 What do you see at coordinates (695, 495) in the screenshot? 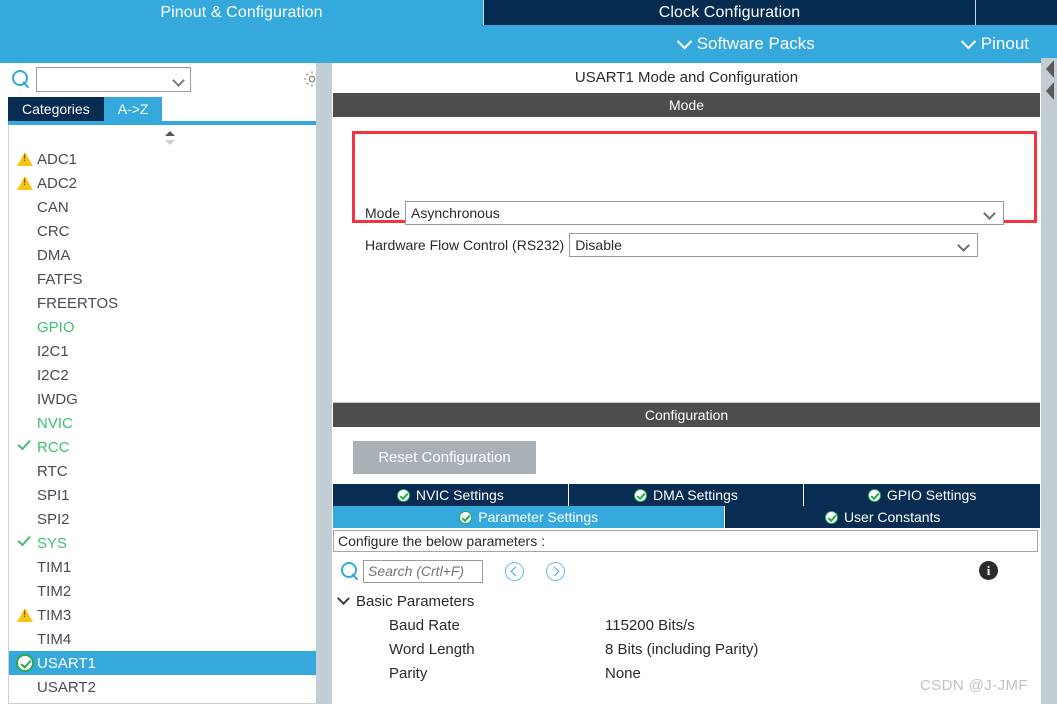
I see `tab-label: DMA Settings` at bounding box center [695, 495].